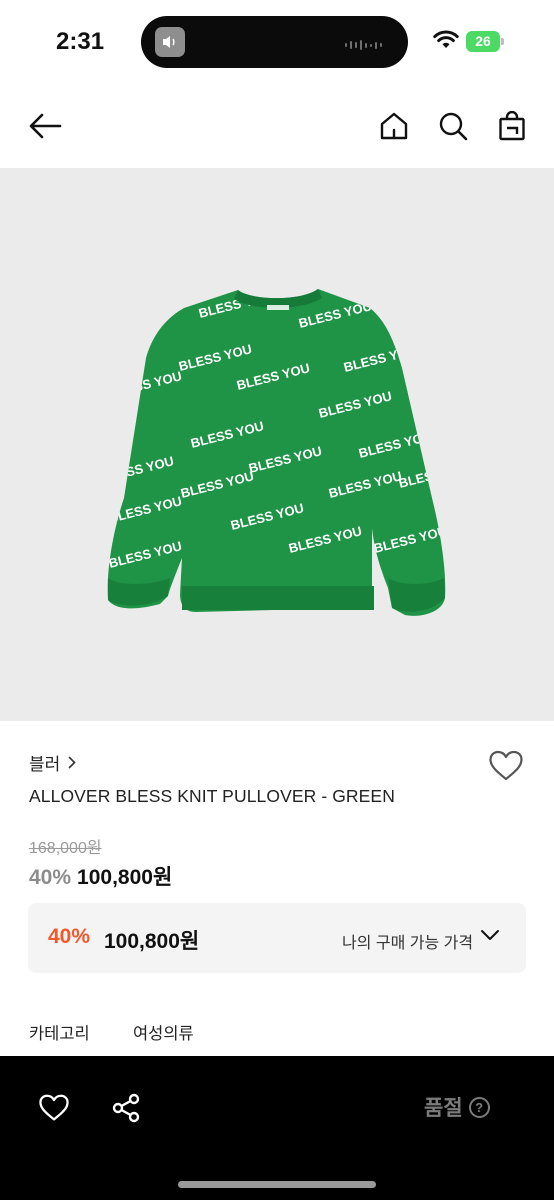 Image resolution: width=554 pixels, height=1200 pixels. Describe the element at coordinates (69, 936) in the screenshot. I see `my-price-discount: 40%` at that location.